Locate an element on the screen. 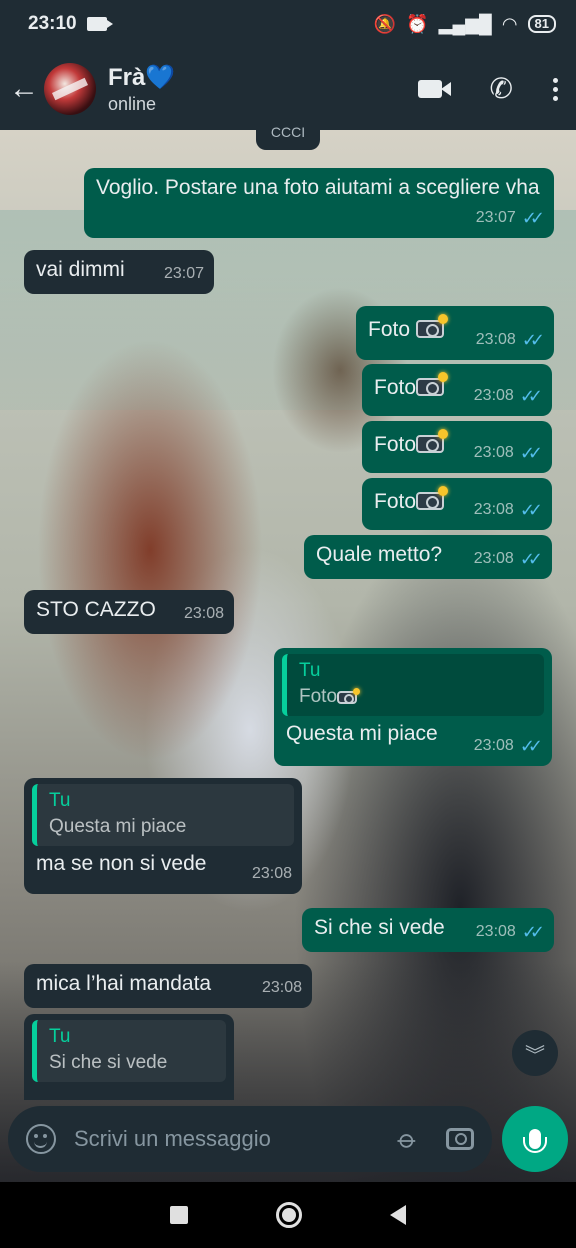 This screenshot has height=1248, width=576. contact-info: Frà💙 online is located at coordinates (141, 89).